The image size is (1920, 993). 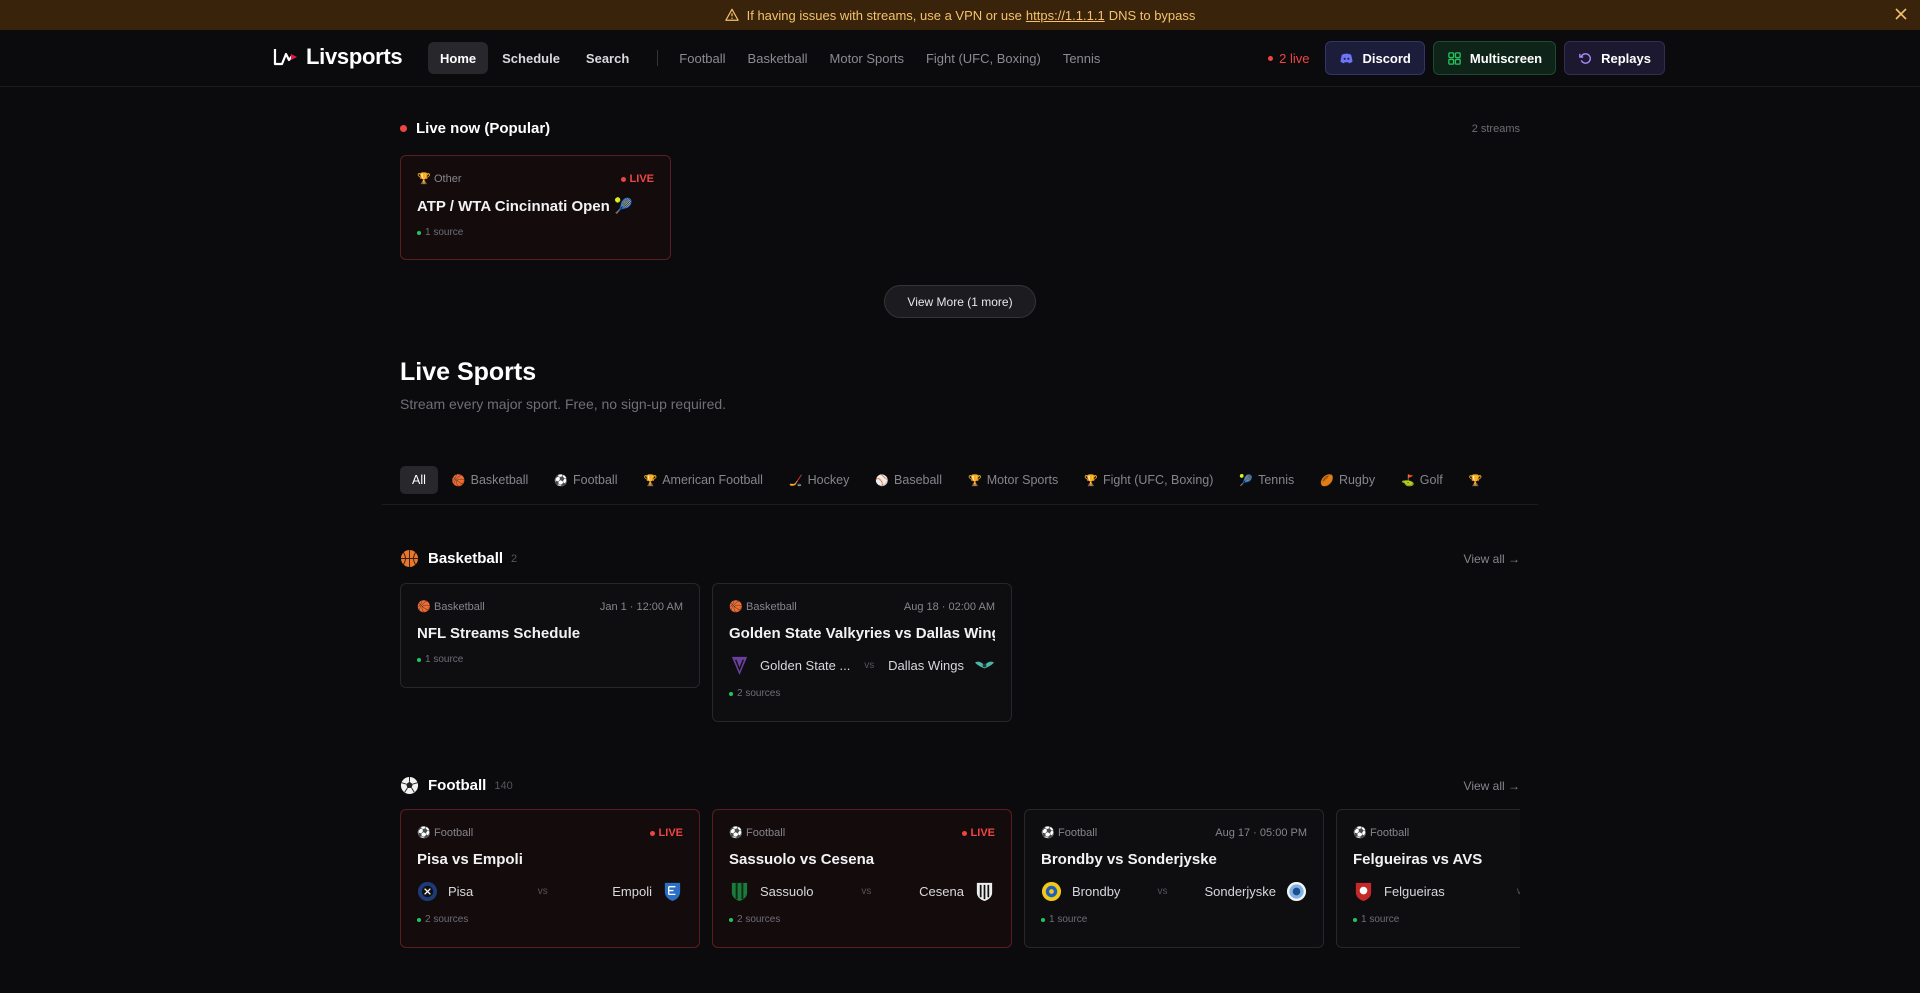 I want to click on discord-icon, so click(x=1347, y=58).